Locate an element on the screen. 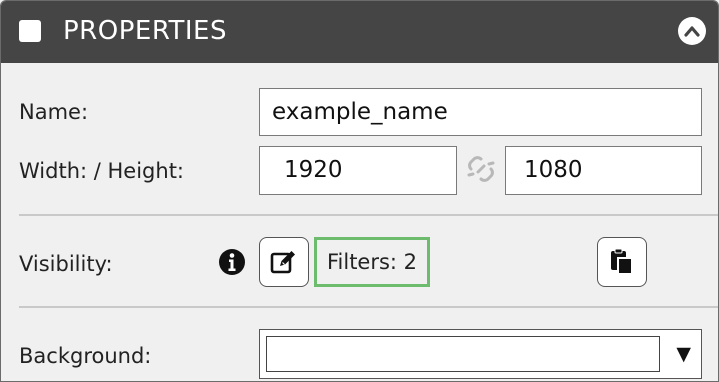 Image resolution: width=719 pixels, height=382 pixels. paste-button is located at coordinates (622, 262).